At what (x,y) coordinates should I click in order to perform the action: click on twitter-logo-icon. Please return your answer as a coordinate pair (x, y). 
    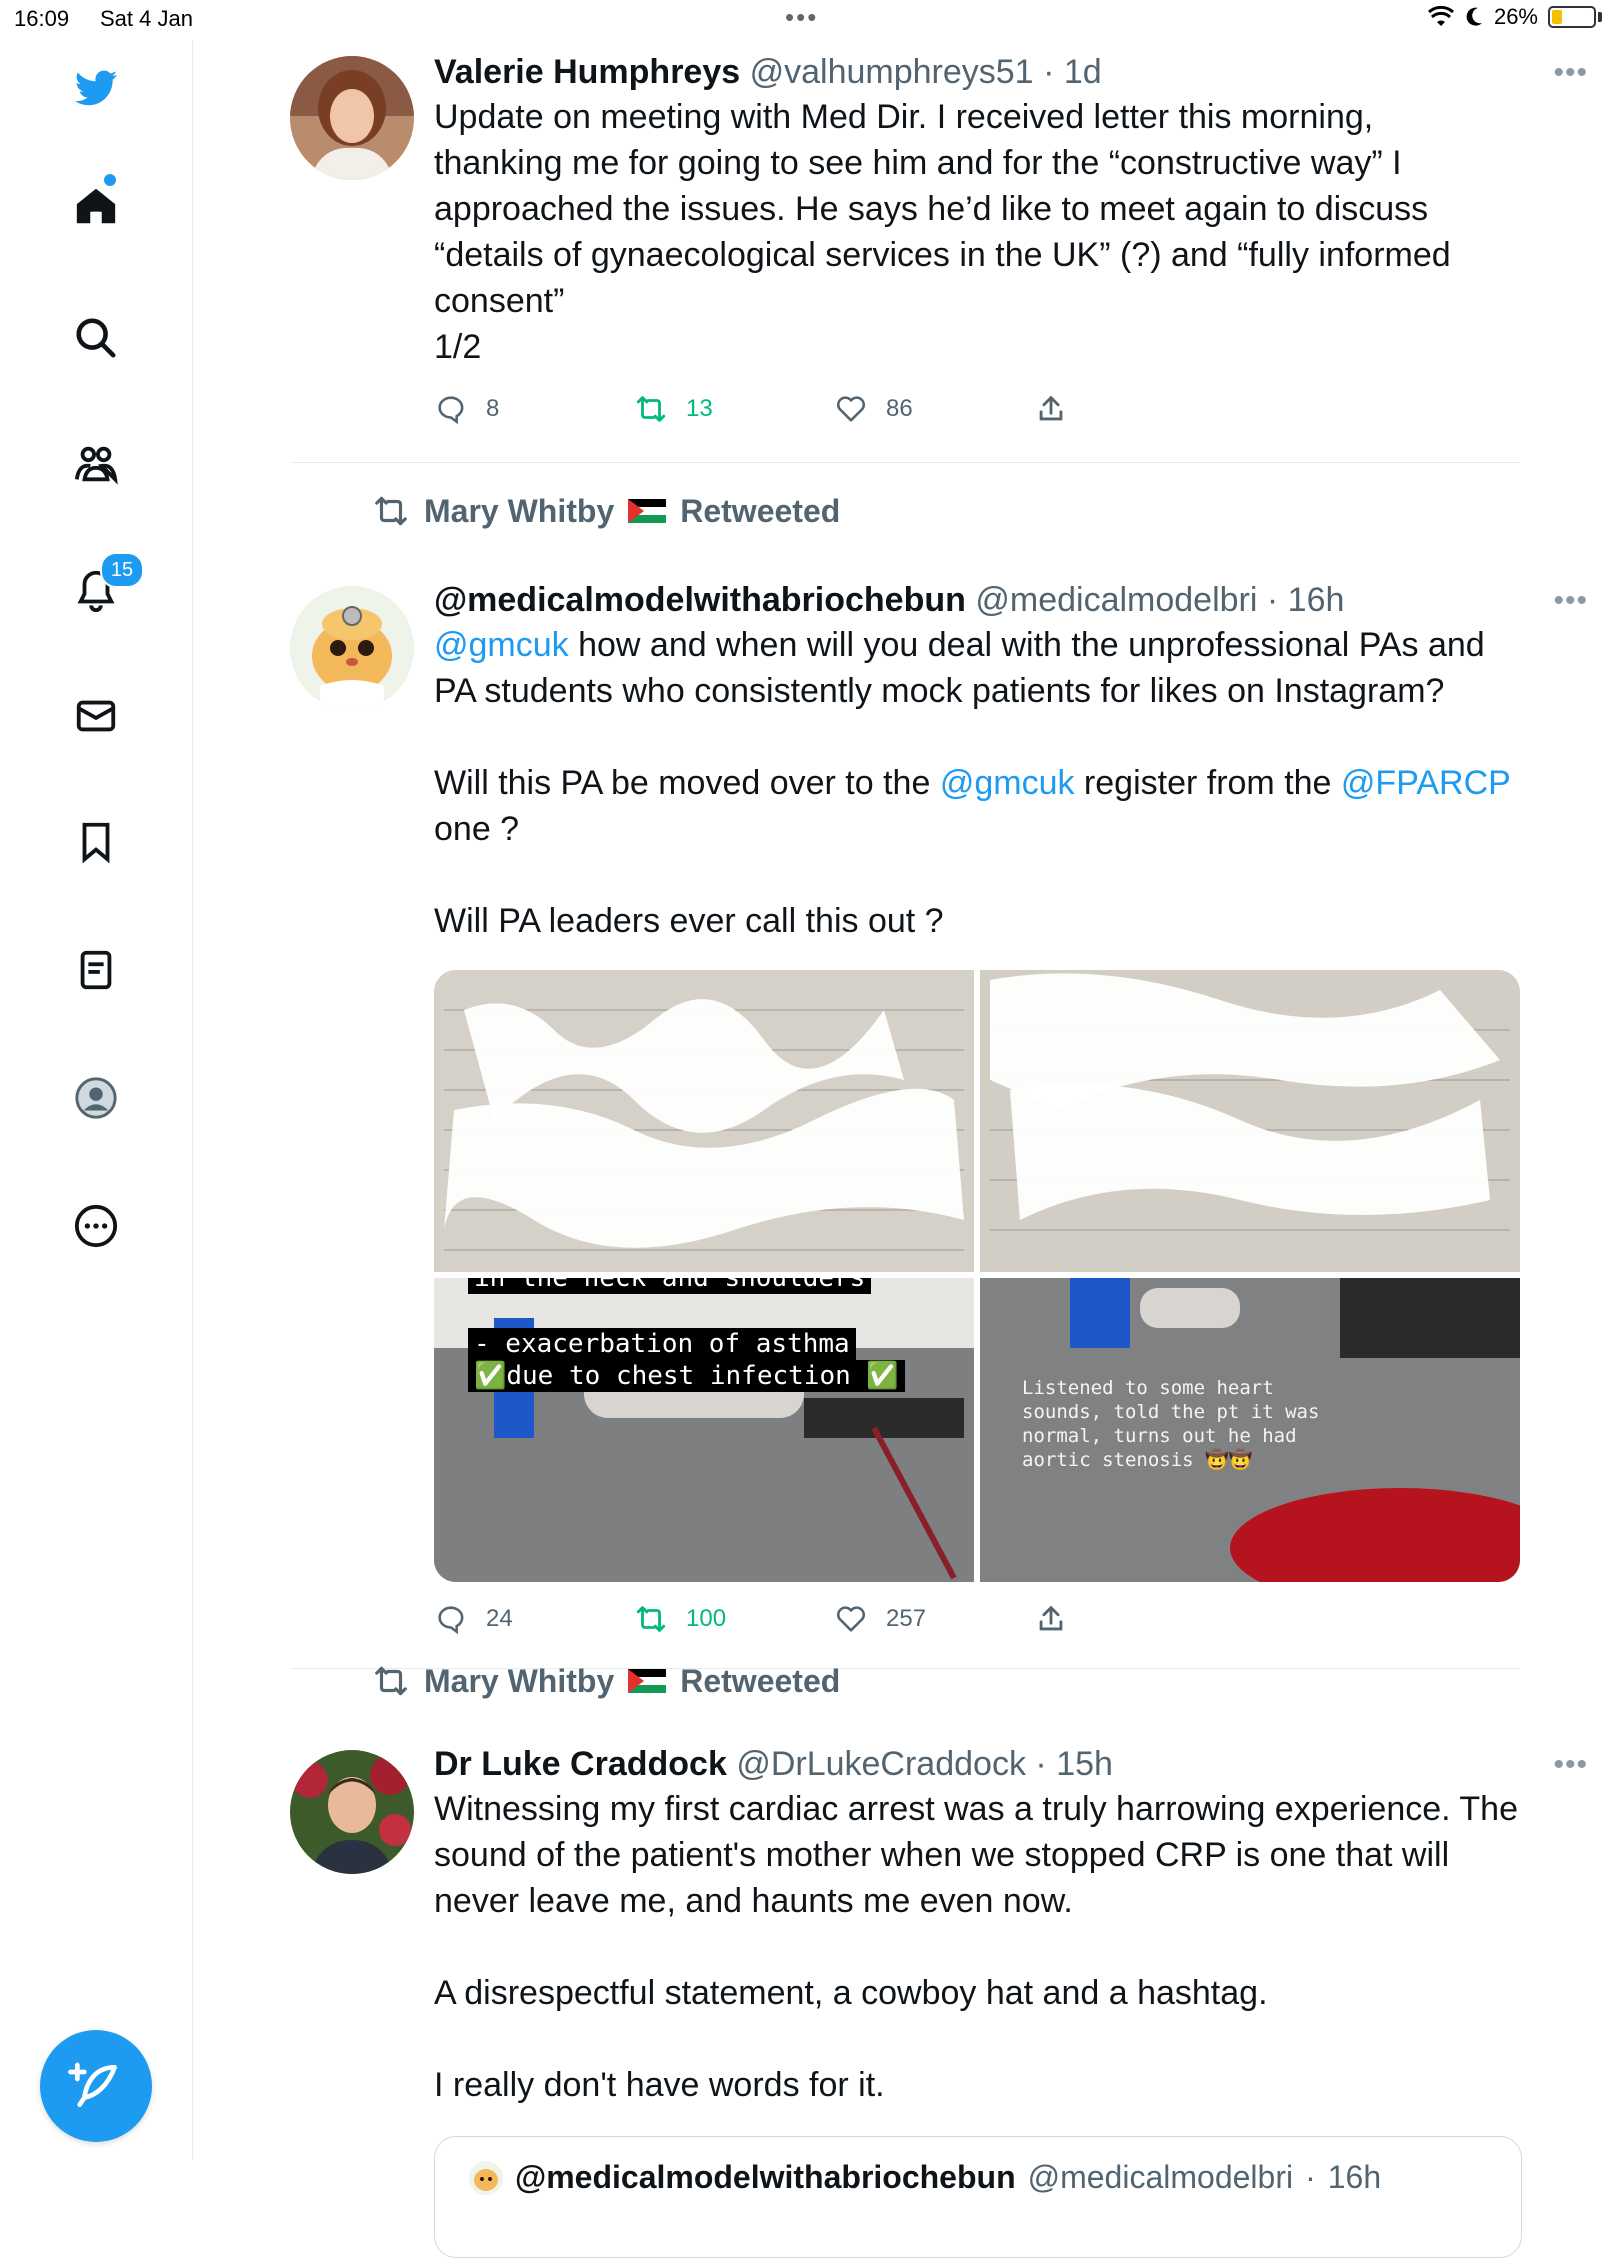
    Looking at the image, I should click on (96, 88).